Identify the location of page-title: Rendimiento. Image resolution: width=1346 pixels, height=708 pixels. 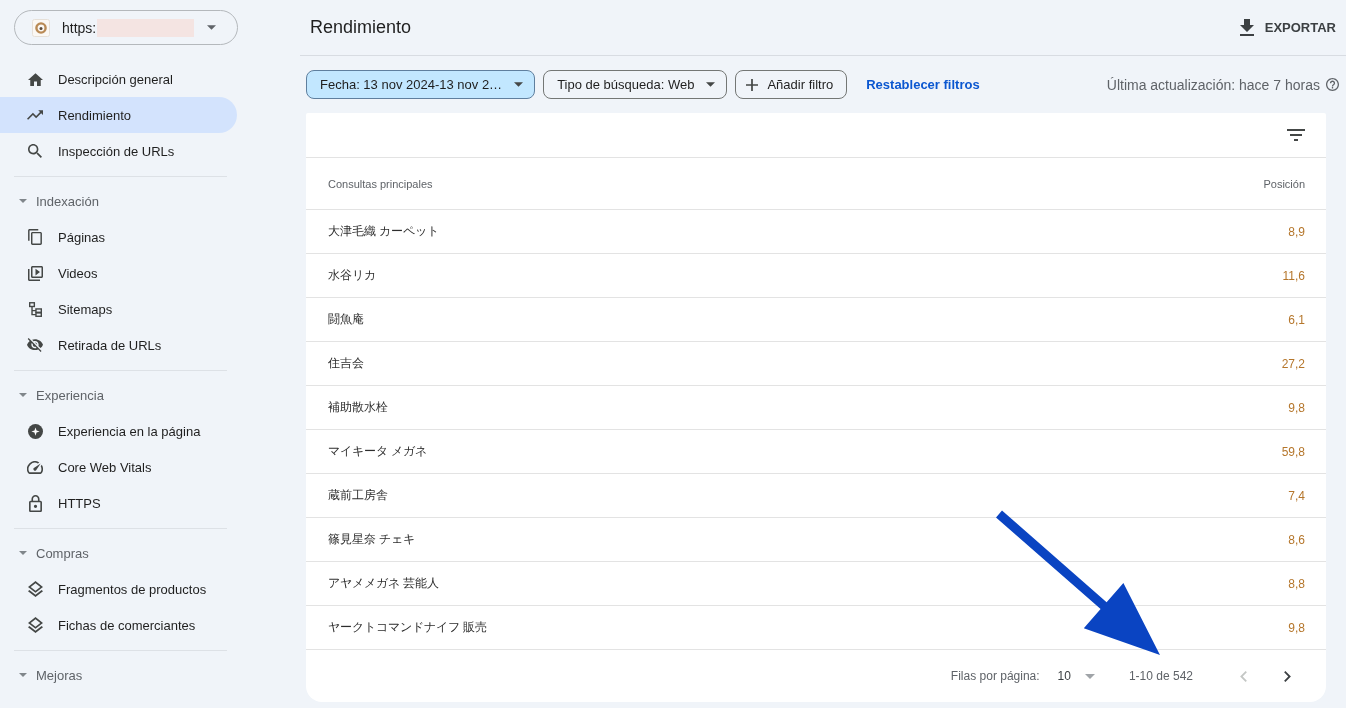
(361, 27).